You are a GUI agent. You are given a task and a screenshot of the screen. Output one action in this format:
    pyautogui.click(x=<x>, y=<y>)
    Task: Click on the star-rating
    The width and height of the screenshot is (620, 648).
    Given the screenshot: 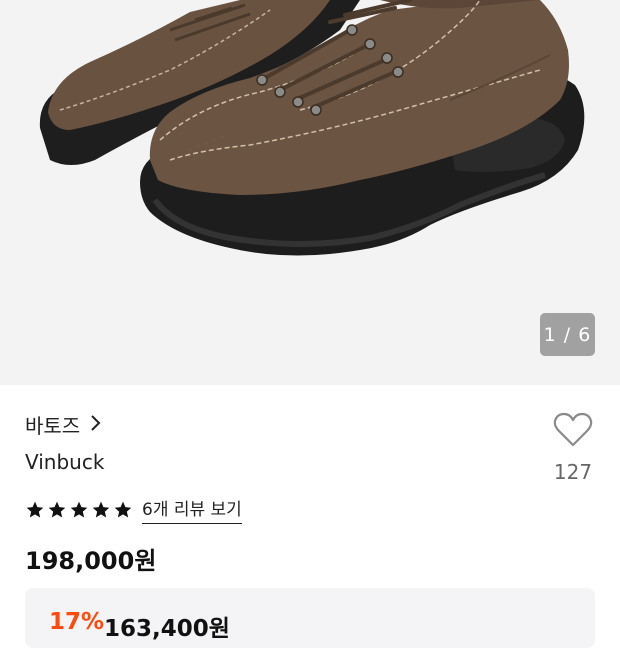 What is the action you would take?
    pyautogui.click(x=79, y=510)
    